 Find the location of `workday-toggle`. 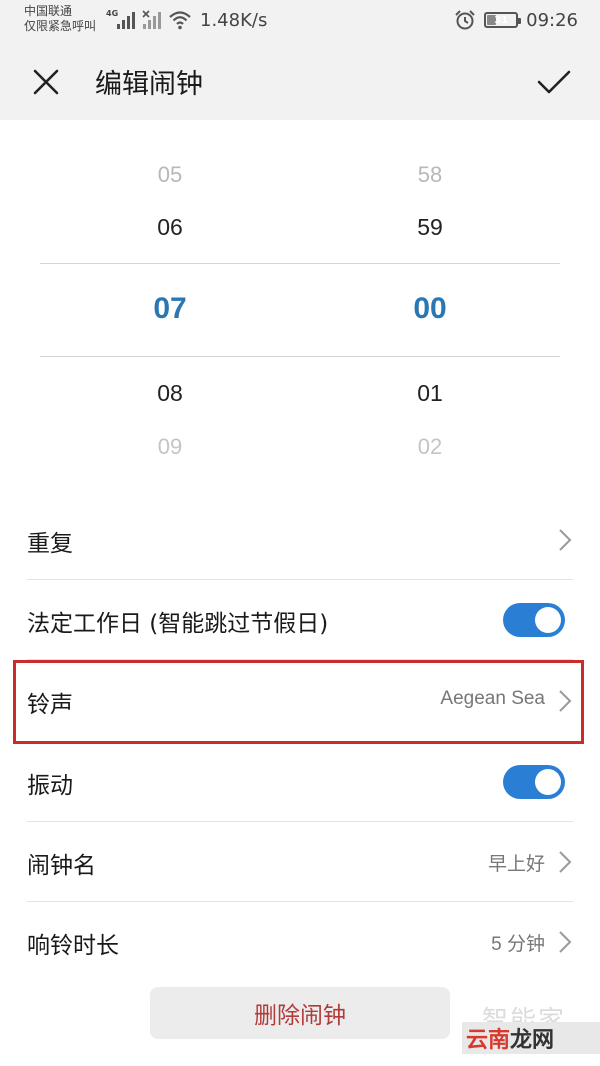

workday-toggle is located at coordinates (534, 620).